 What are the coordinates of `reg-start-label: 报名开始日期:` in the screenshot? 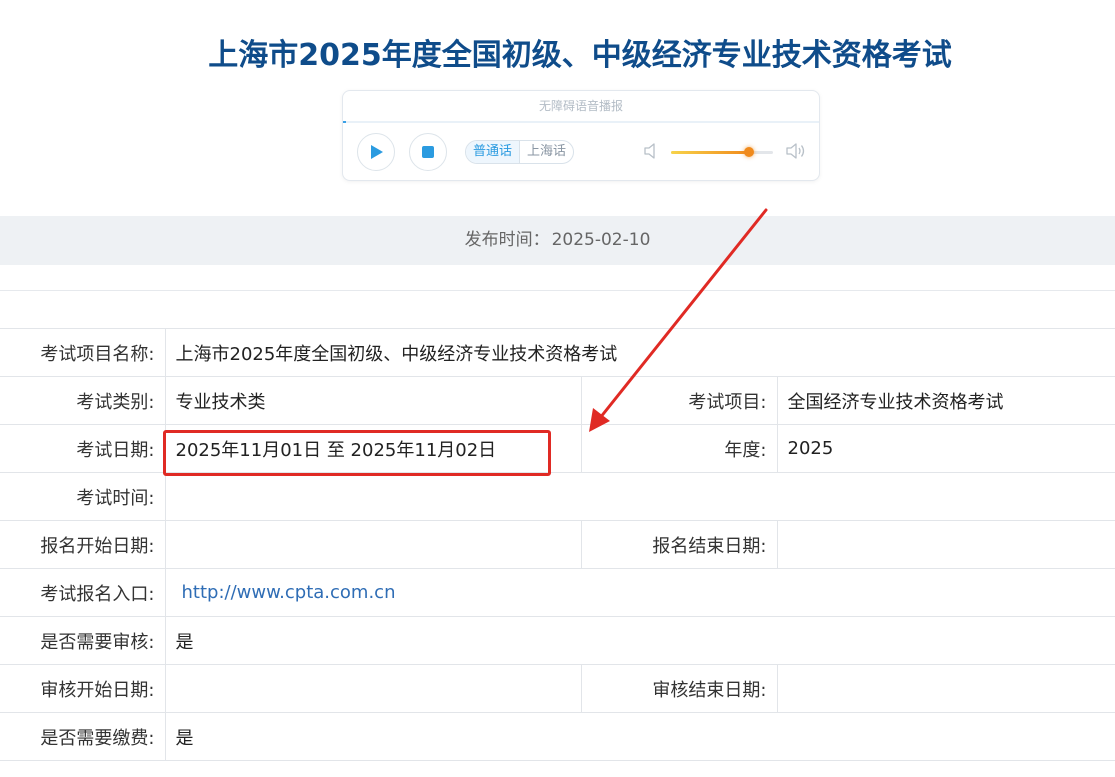 It's located at (83, 544).